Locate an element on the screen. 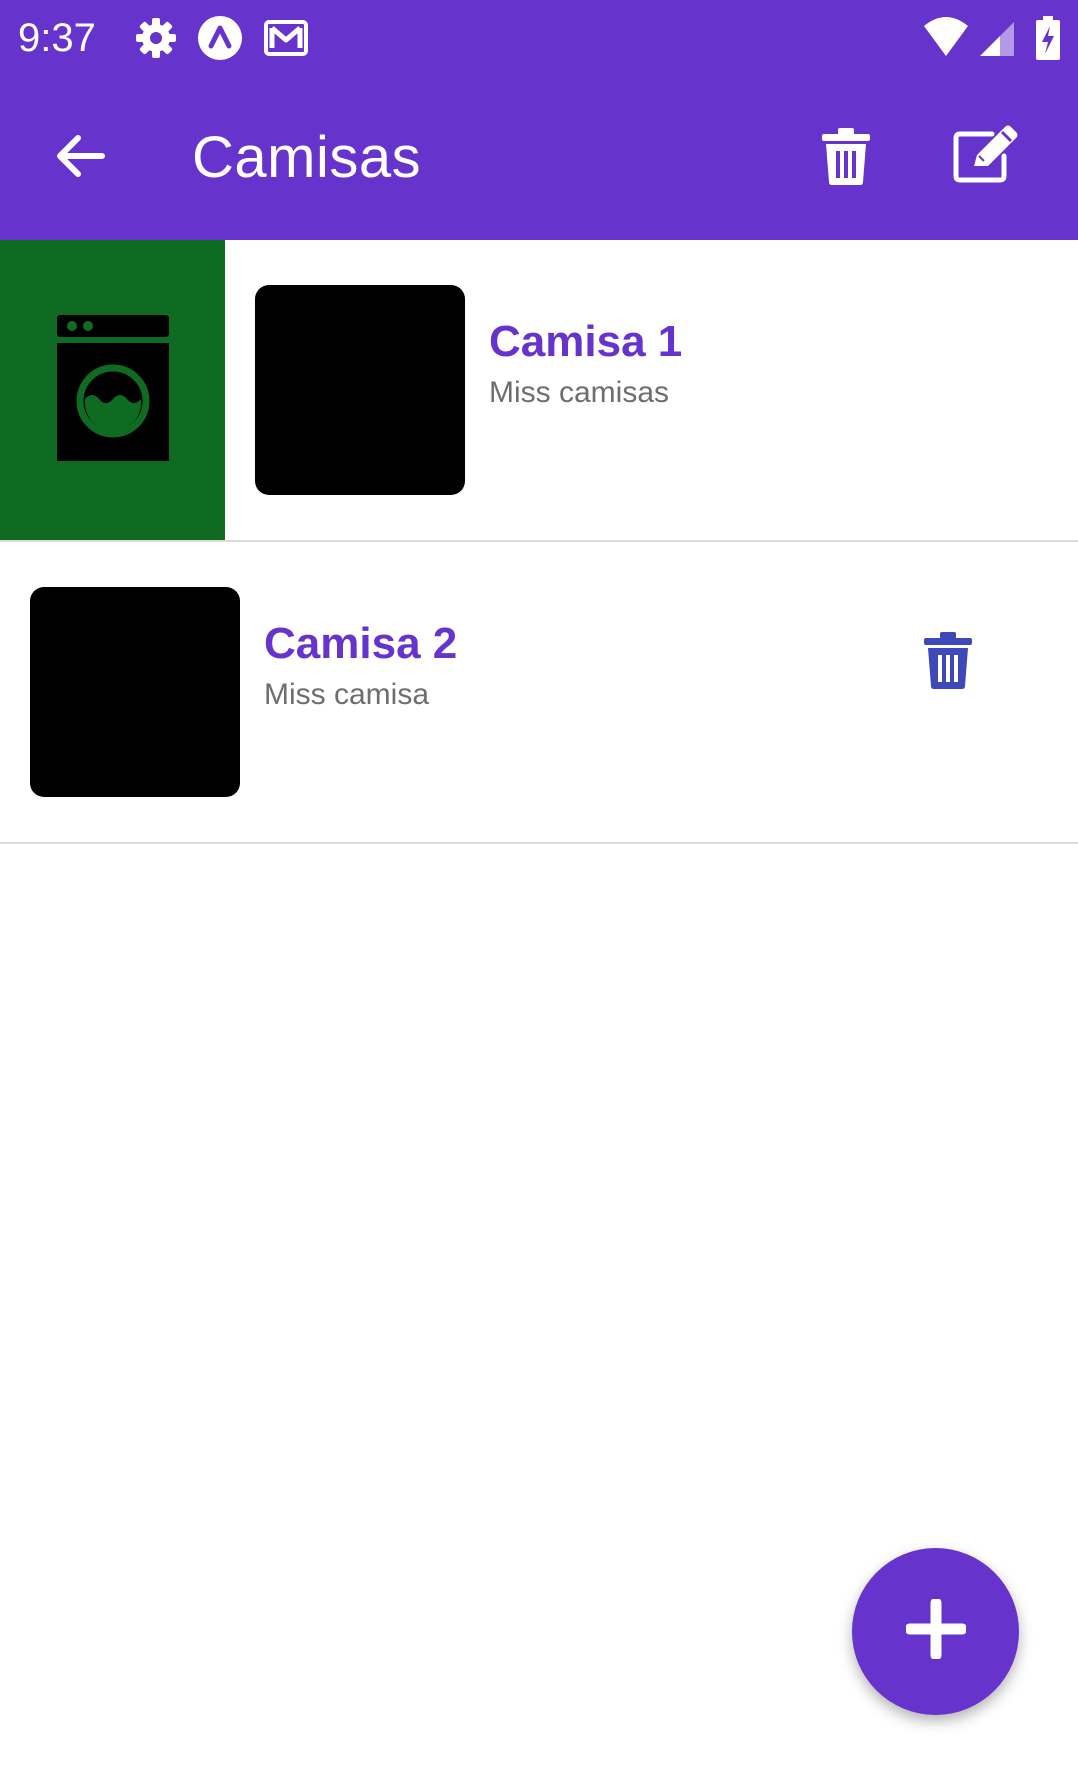 This screenshot has height=1768, width=1078. list-item-content: Camisa 1 Miss camisas is located at coordinates (651, 390).